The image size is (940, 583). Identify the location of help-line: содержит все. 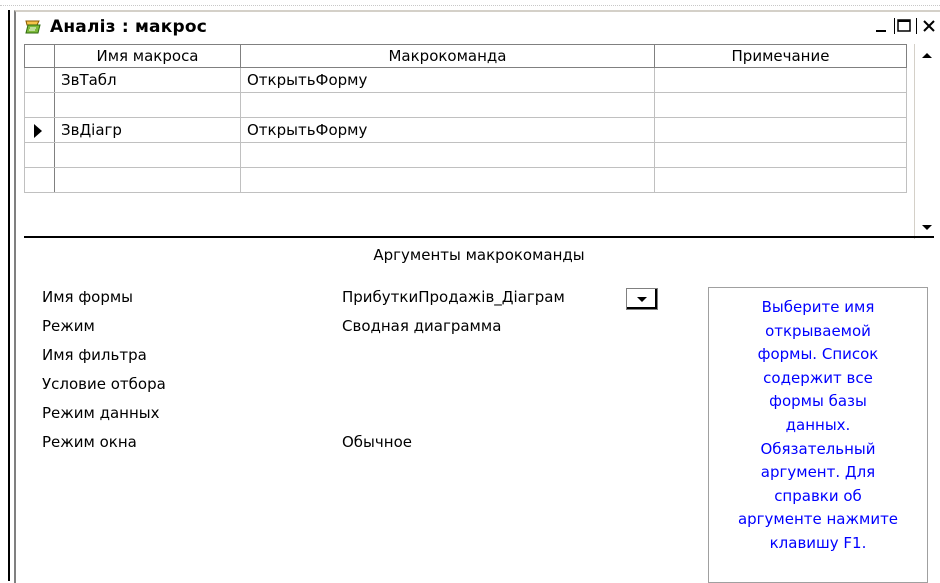
(818, 377).